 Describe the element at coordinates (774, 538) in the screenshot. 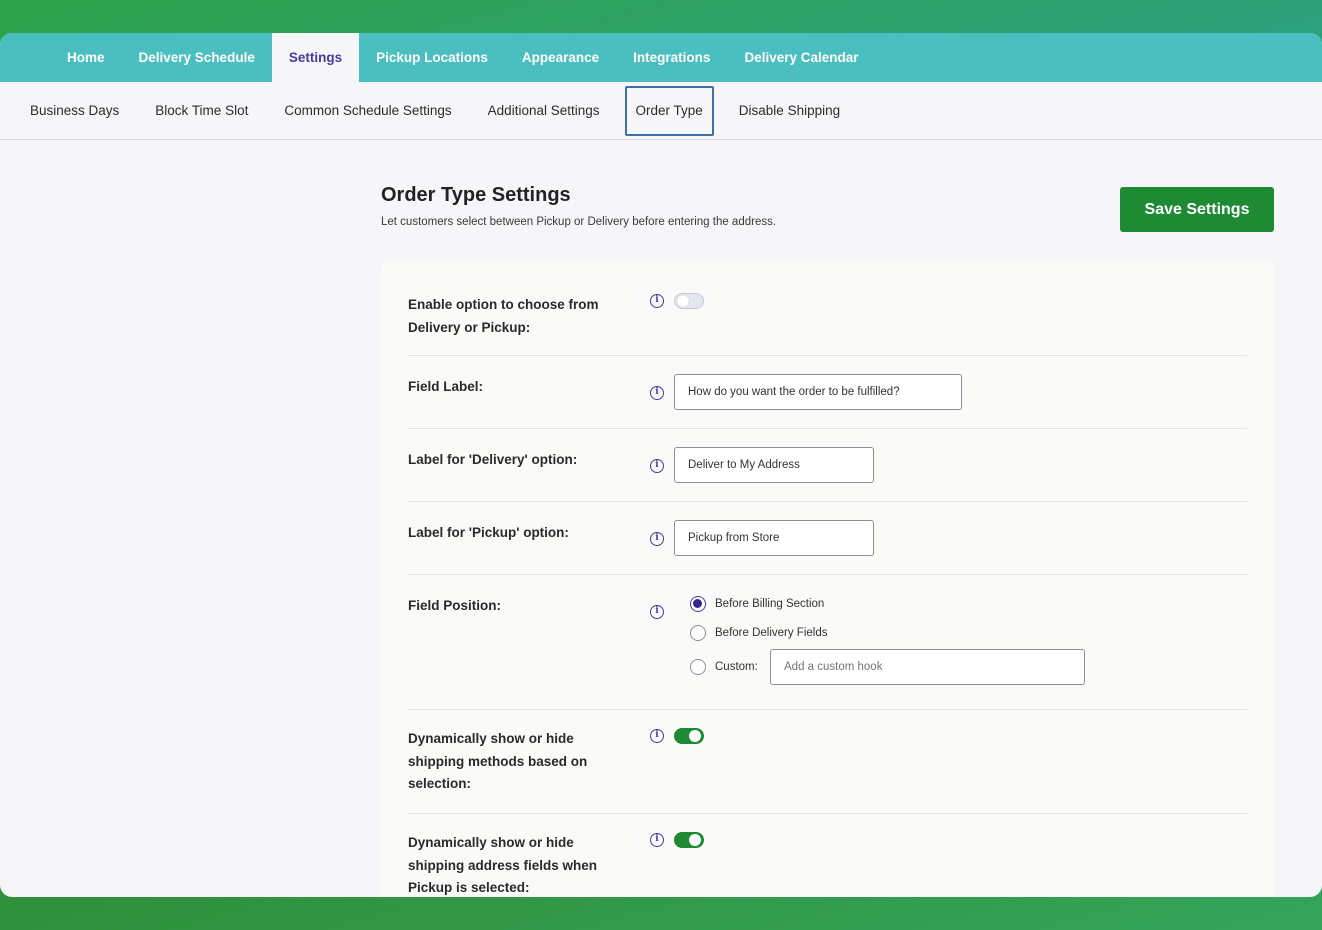

I see `pickup-label-input` at that location.